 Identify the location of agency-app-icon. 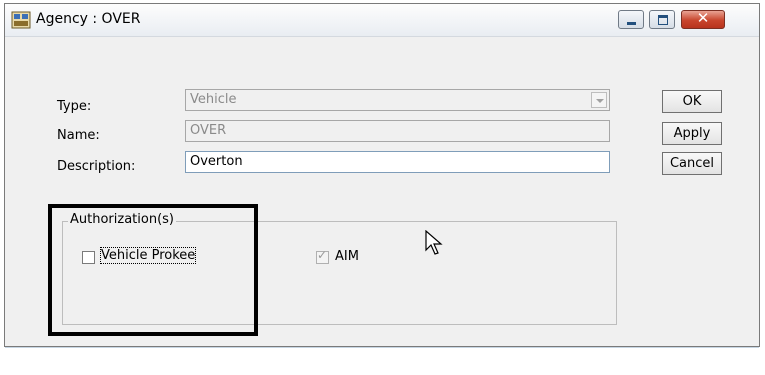
(21, 20).